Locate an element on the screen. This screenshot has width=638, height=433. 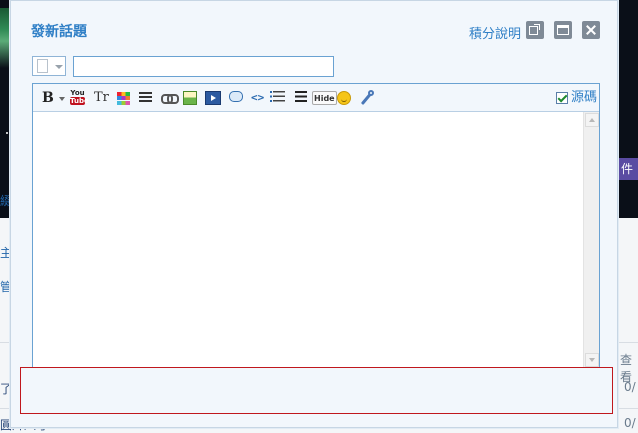
unordered-list-icon is located at coordinates (301, 97).